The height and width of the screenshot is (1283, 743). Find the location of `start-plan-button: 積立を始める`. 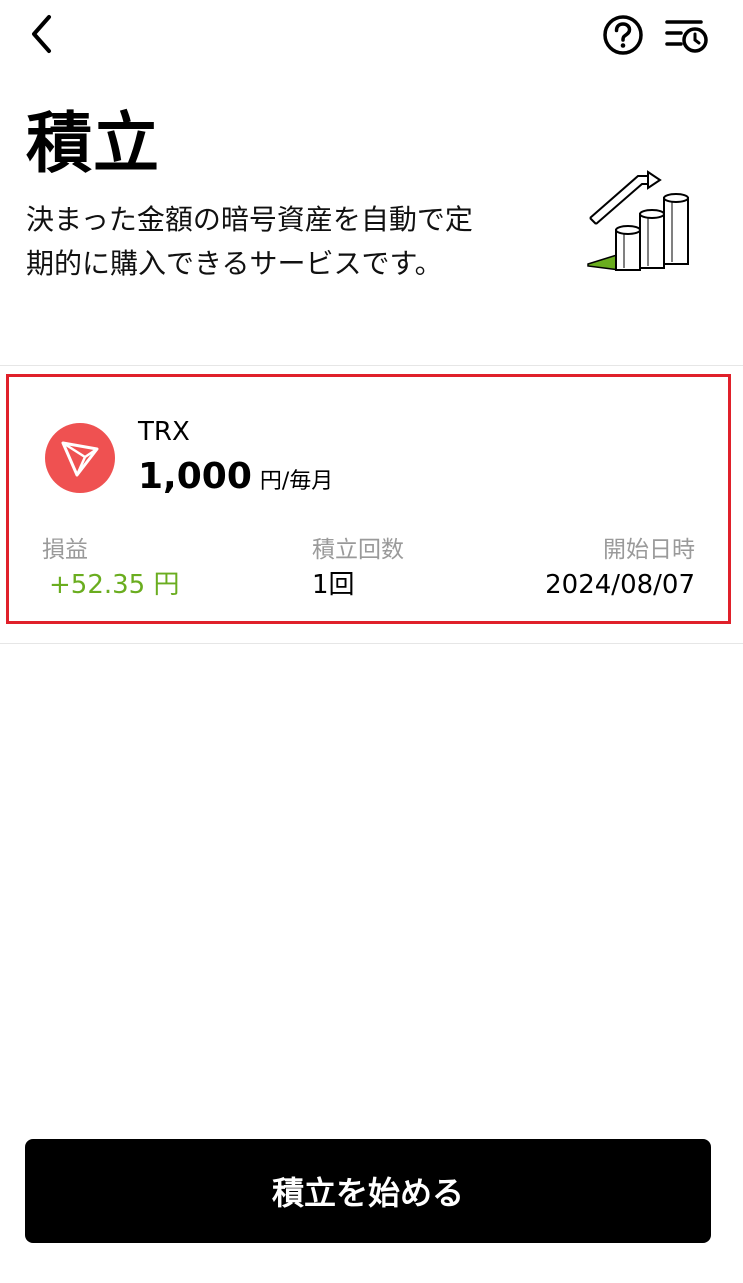

start-plan-button: 積立を始める is located at coordinates (368, 1191).